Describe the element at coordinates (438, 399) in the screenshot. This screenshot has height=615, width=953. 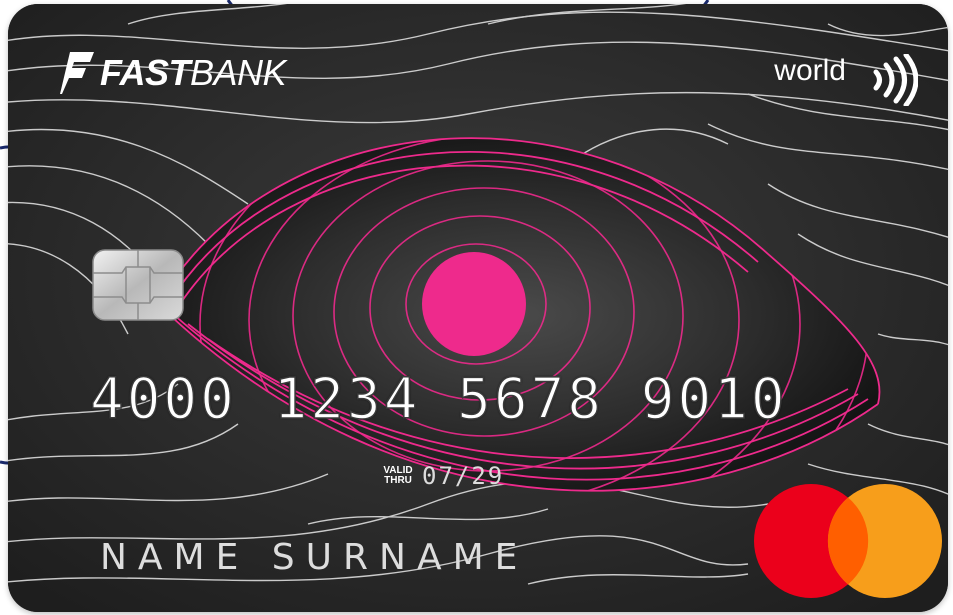
I see `card-number: 4000 1234 5678 9010` at that location.